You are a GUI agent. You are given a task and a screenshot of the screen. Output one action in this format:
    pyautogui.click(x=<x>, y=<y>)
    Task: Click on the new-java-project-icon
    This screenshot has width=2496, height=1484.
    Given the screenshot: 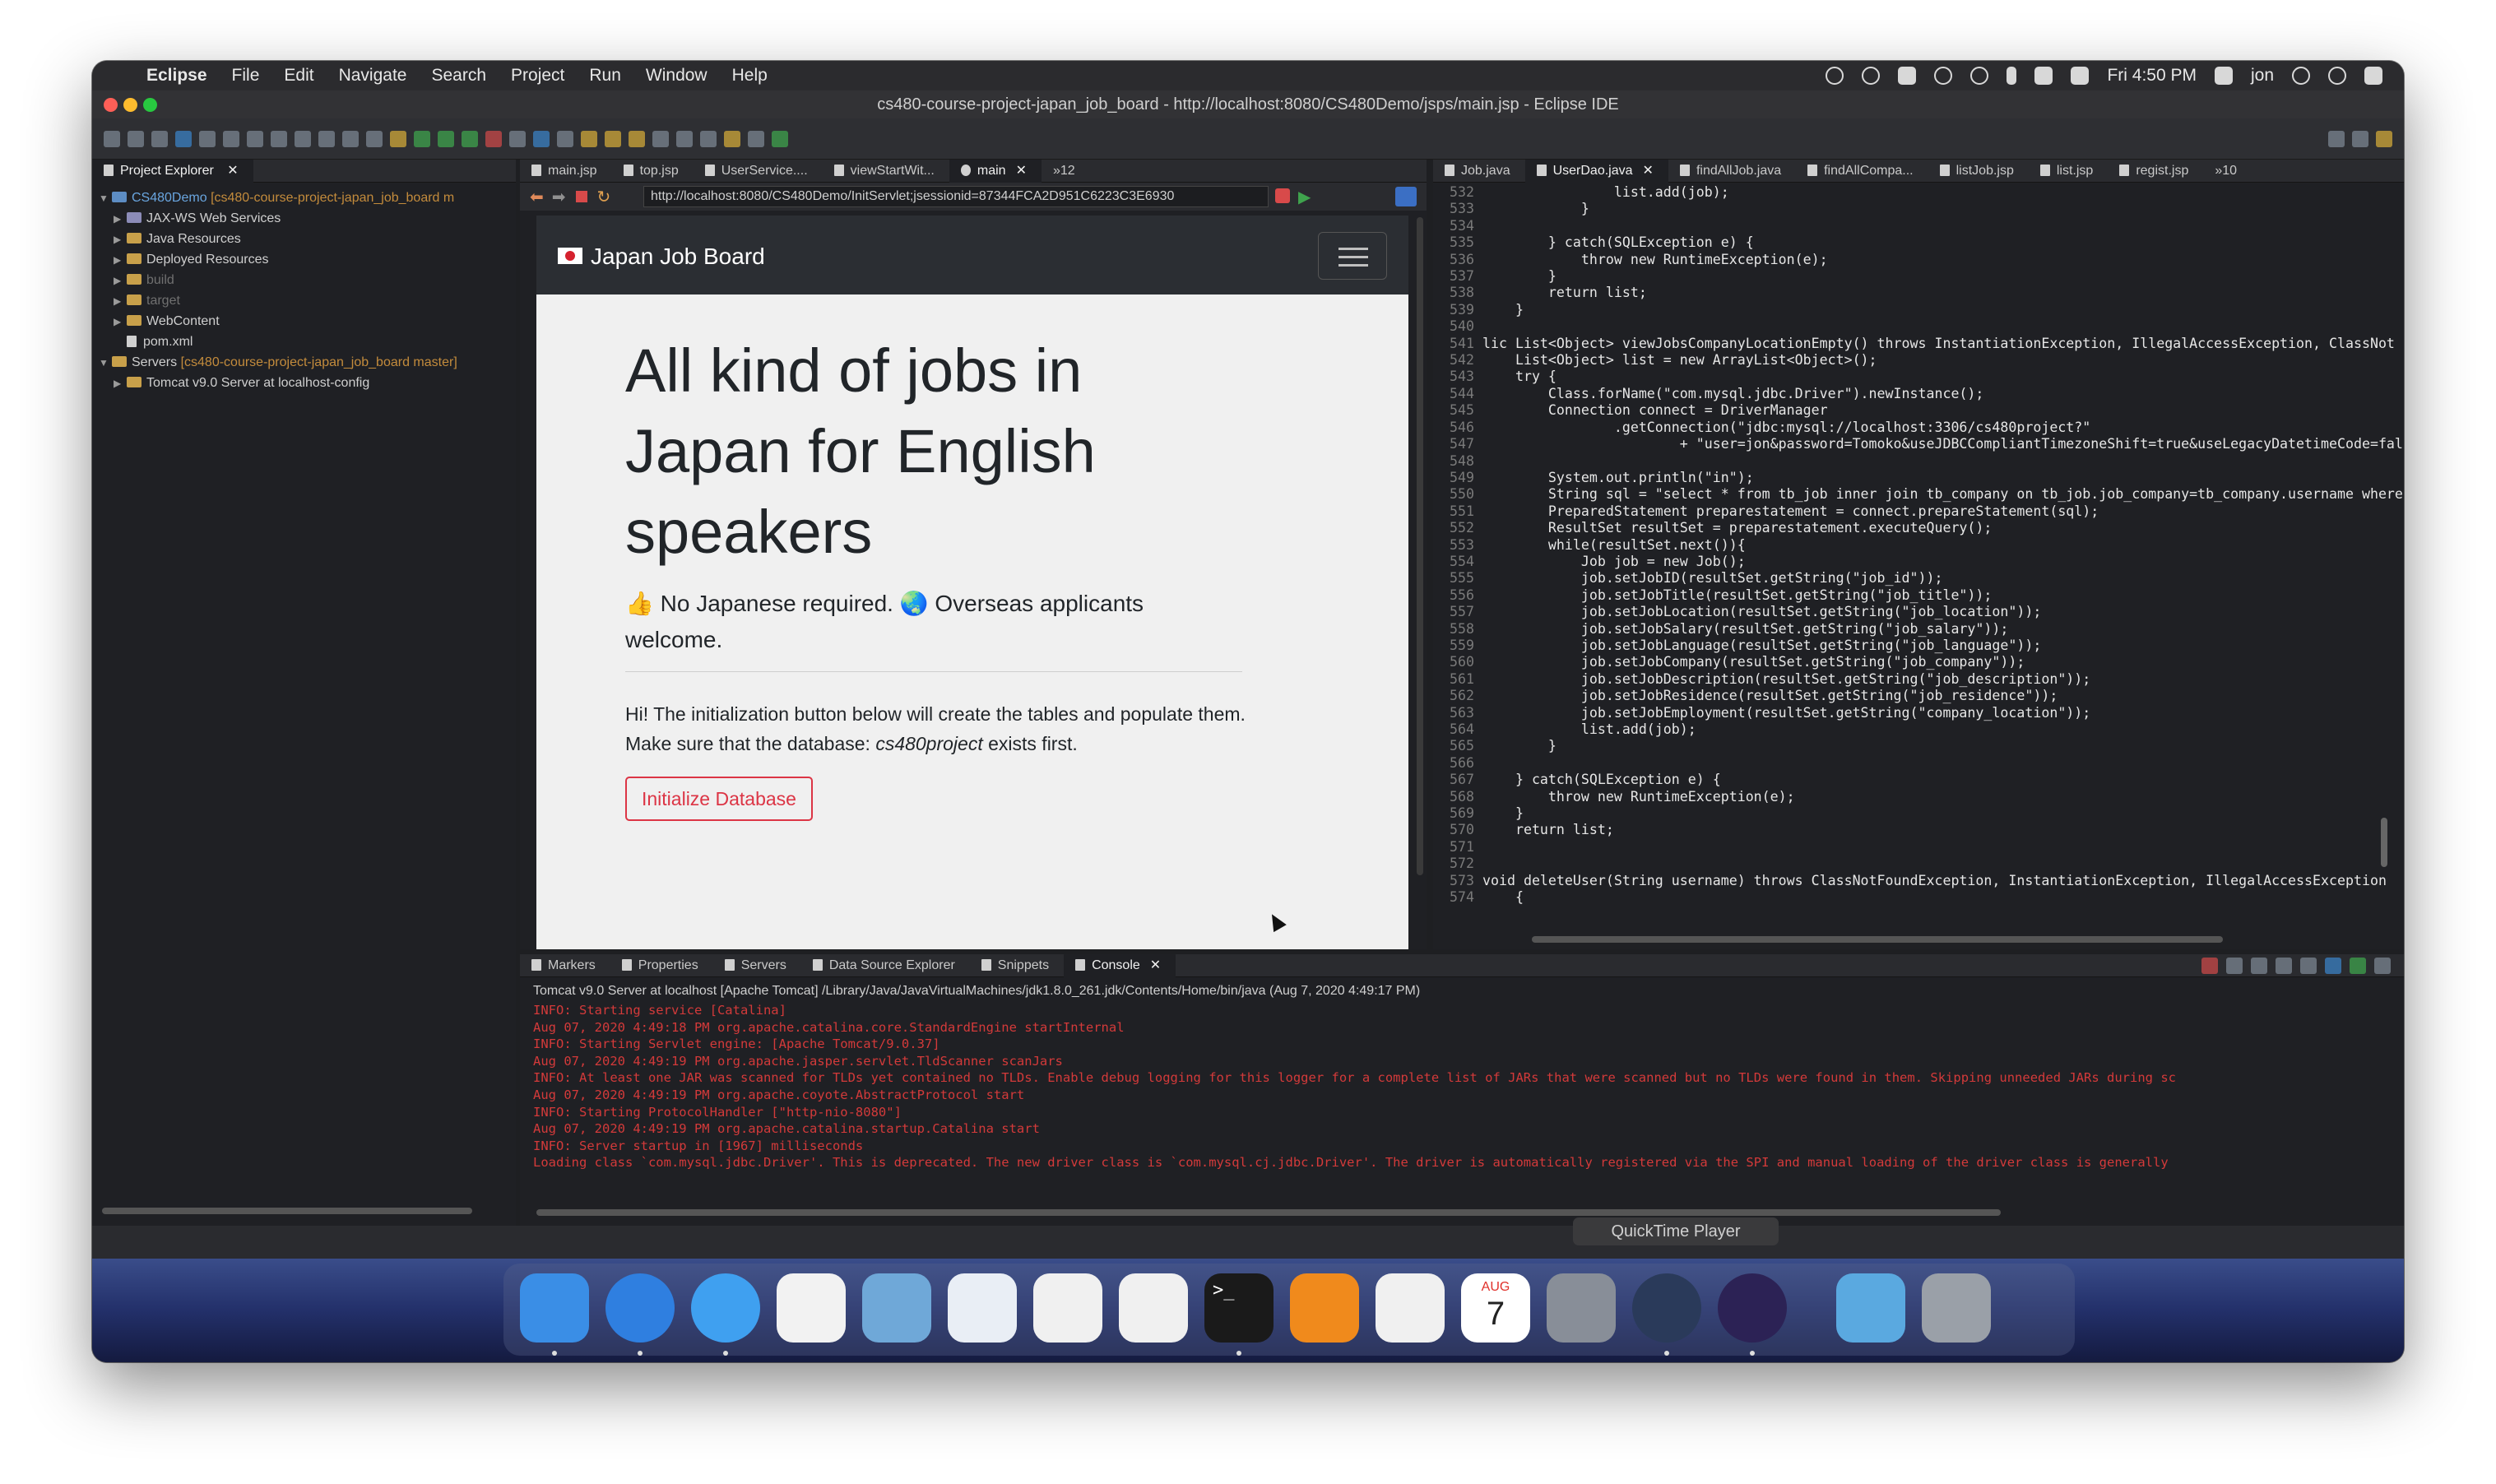 What is the action you would take?
    pyautogui.click(x=517, y=138)
    